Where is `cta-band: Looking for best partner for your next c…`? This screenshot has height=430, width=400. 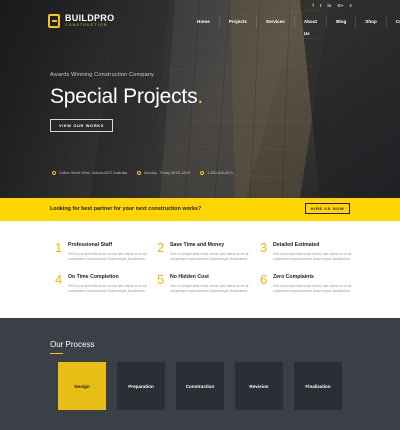 cta-band: Looking for best partner for your next c… is located at coordinates (200, 209).